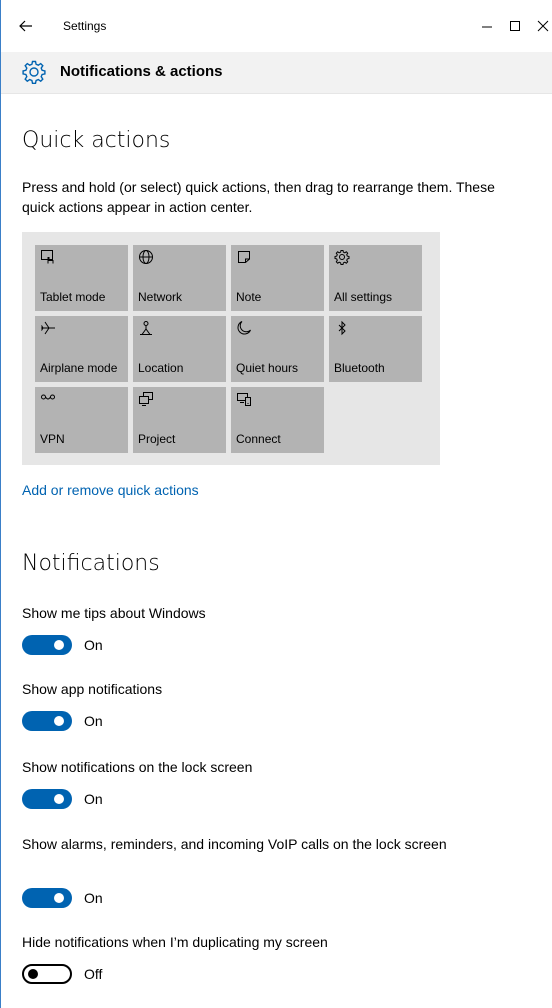  What do you see at coordinates (92, 689) in the screenshot?
I see `setting-app-notifications-label: Show app notifications` at bounding box center [92, 689].